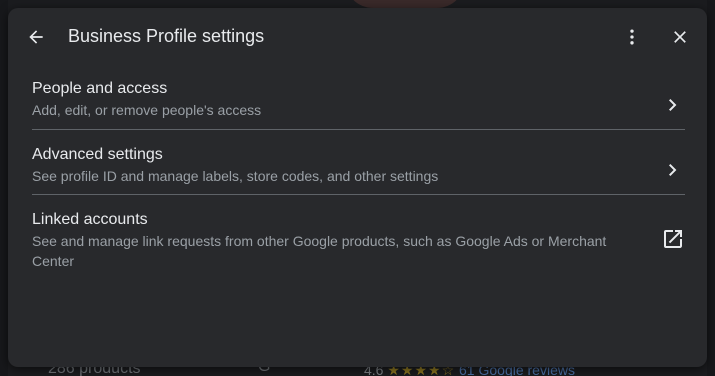 This screenshot has width=715, height=376. What do you see at coordinates (97, 154) in the screenshot?
I see `list-item-title: Advanced settings` at bounding box center [97, 154].